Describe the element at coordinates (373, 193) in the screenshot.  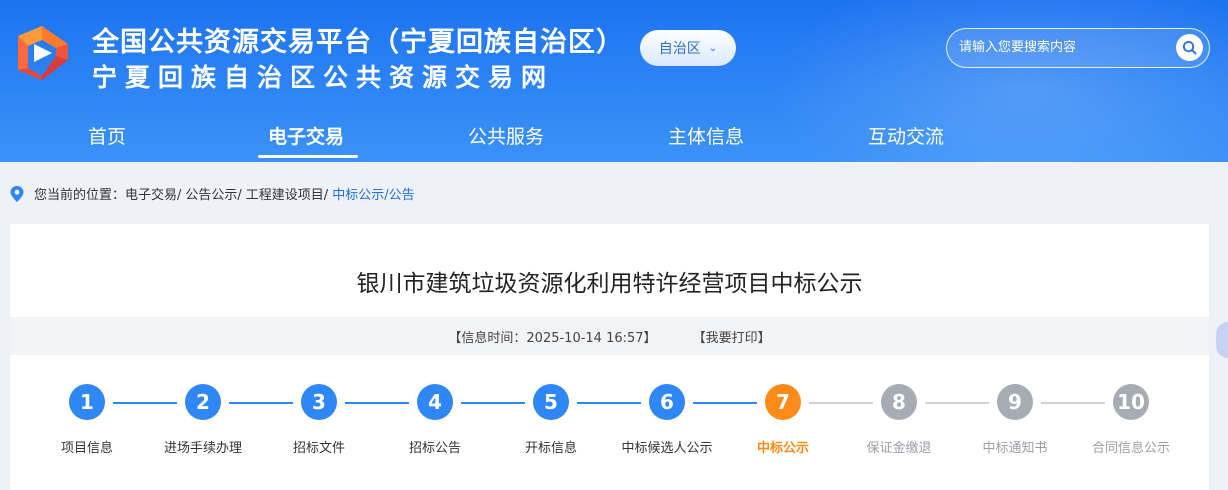
I see `breadcrumb-item-award: 中标公示/公告` at that location.